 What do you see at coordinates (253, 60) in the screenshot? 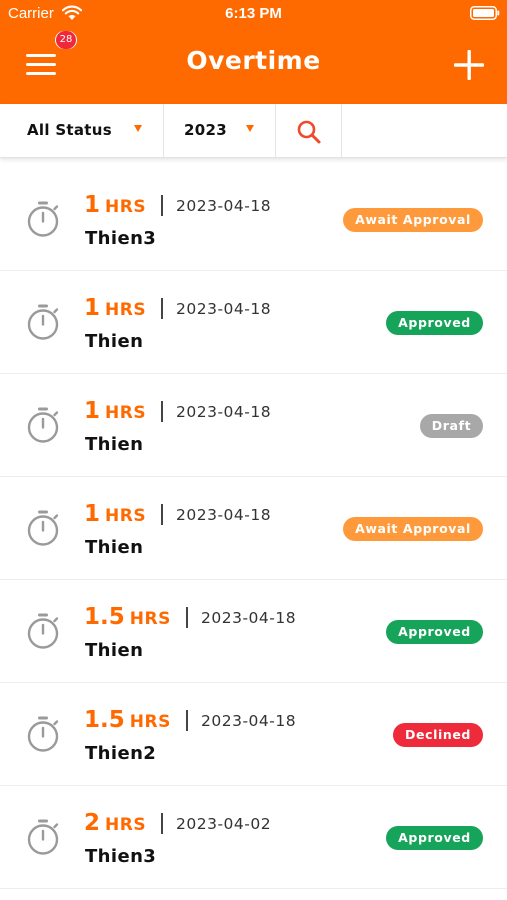
I see `page-title: Overtime` at bounding box center [253, 60].